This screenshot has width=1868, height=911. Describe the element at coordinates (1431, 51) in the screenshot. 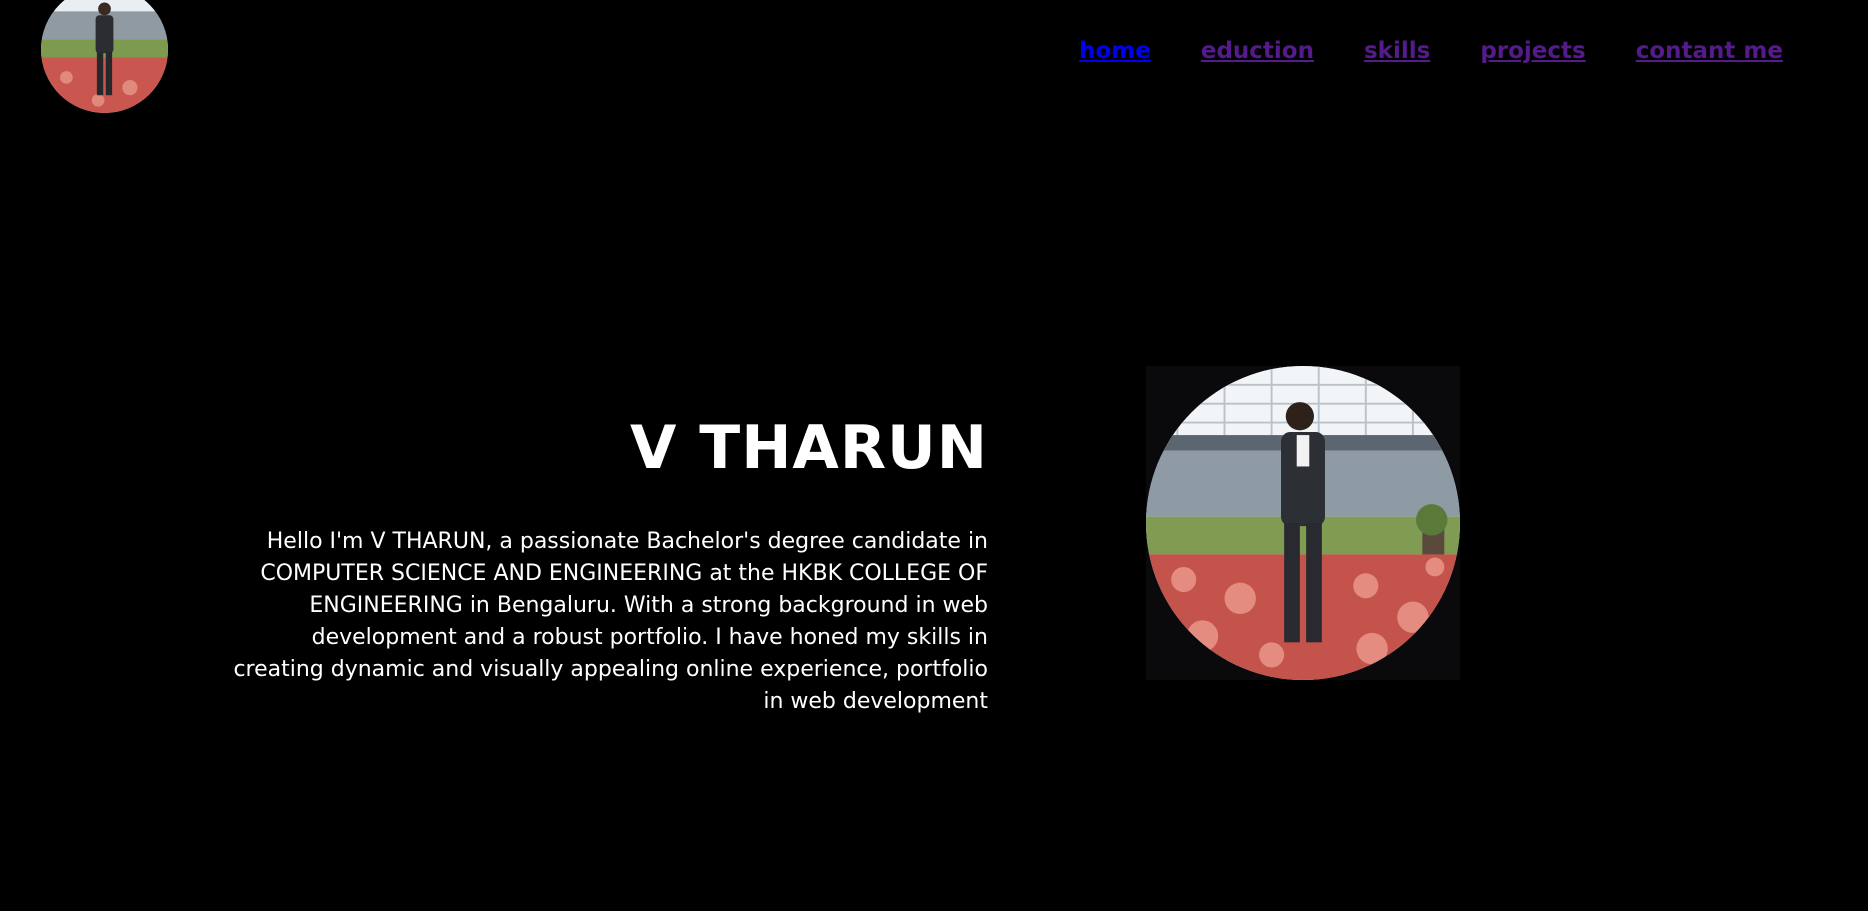

I see `main-nav: home eduction skills projects contant me` at that location.